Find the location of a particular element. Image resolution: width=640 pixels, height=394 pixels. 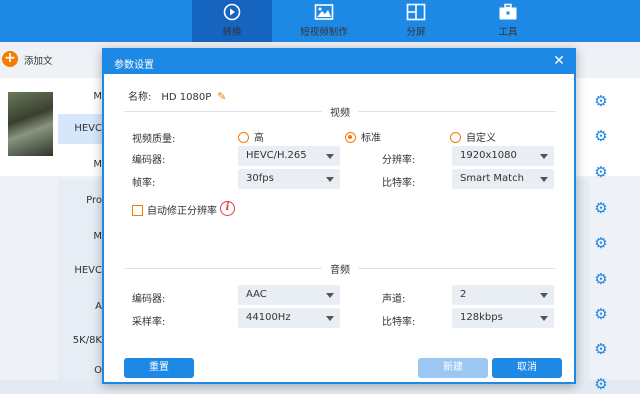

format-item: 5K/8K is located at coordinates (82, 341).